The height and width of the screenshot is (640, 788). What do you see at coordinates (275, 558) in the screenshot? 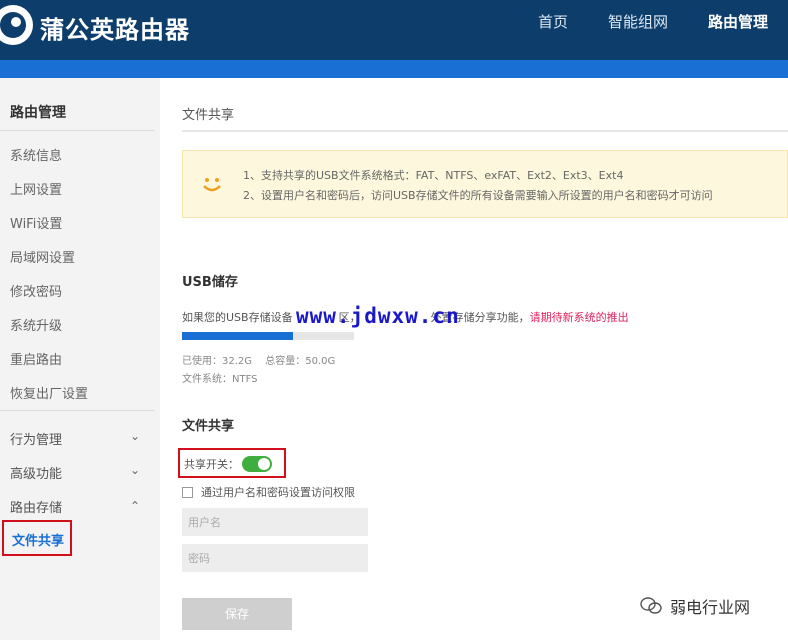
I see `password-input` at bounding box center [275, 558].